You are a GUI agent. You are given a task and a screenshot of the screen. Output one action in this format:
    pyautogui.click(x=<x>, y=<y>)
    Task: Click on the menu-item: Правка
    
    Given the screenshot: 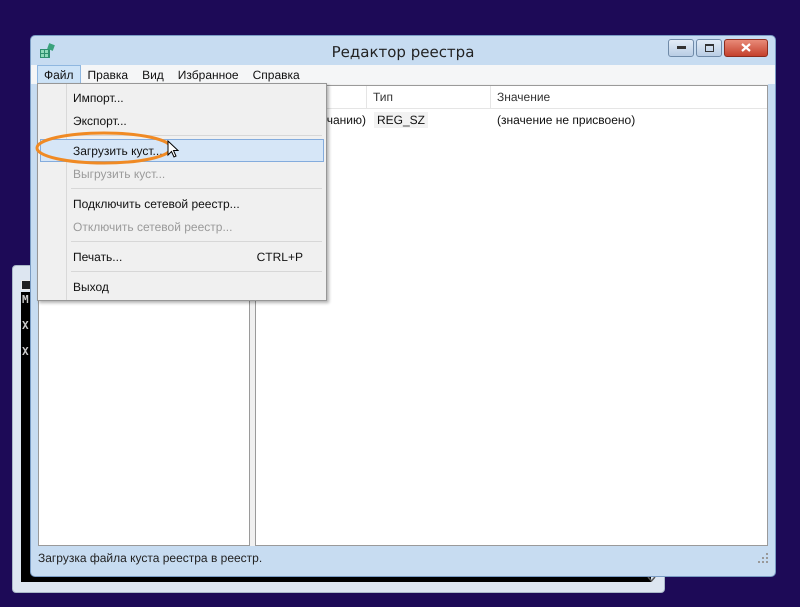 What is the action you would take?
    pyautogui.click(x=108, y=74)
    